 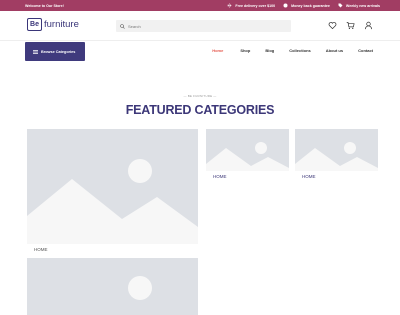 What do you see at coordinates (217, 50) in the screenshot?
I see `nav-link-home: Home` at bounding box center [217, 50].